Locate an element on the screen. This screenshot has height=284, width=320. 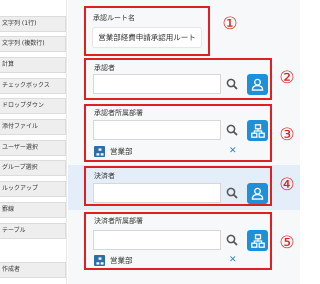
palette-item-attachment: 添付ファイル is located at coordinates (33, 127).